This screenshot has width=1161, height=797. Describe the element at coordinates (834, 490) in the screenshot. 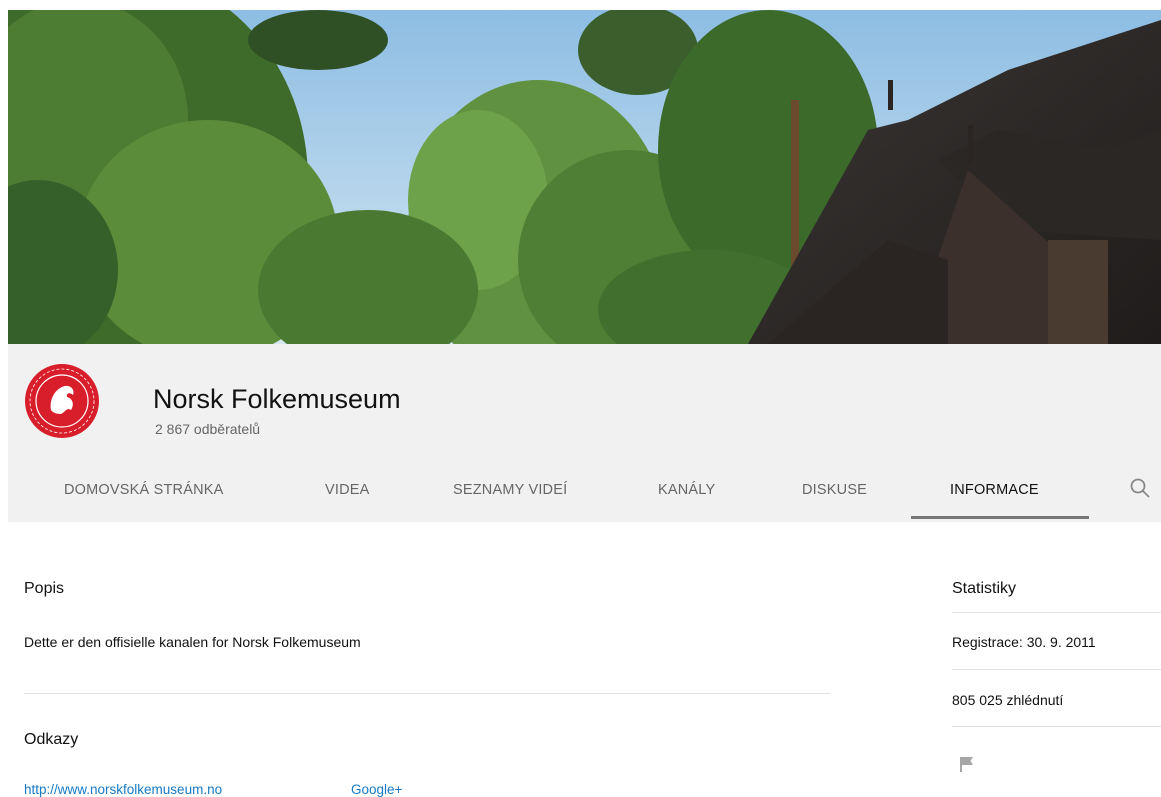

I see `tab-discussion: DISKUSE` at that location.